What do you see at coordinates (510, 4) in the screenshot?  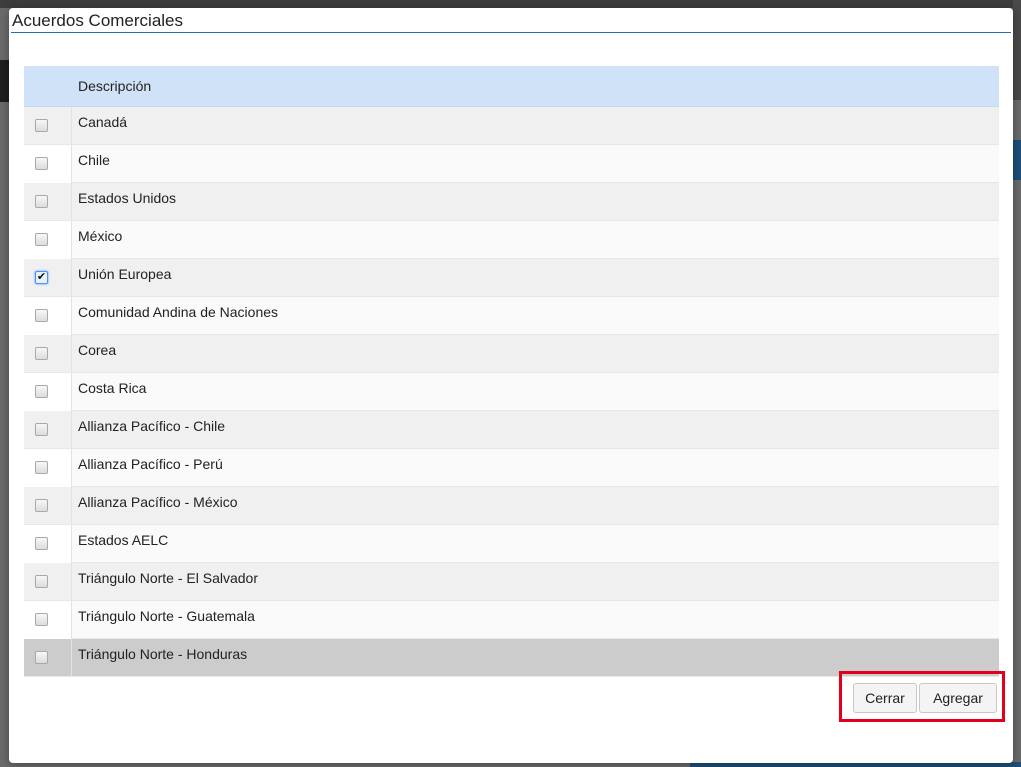 I see `background-top-bar` at bounding box center [510, 4].